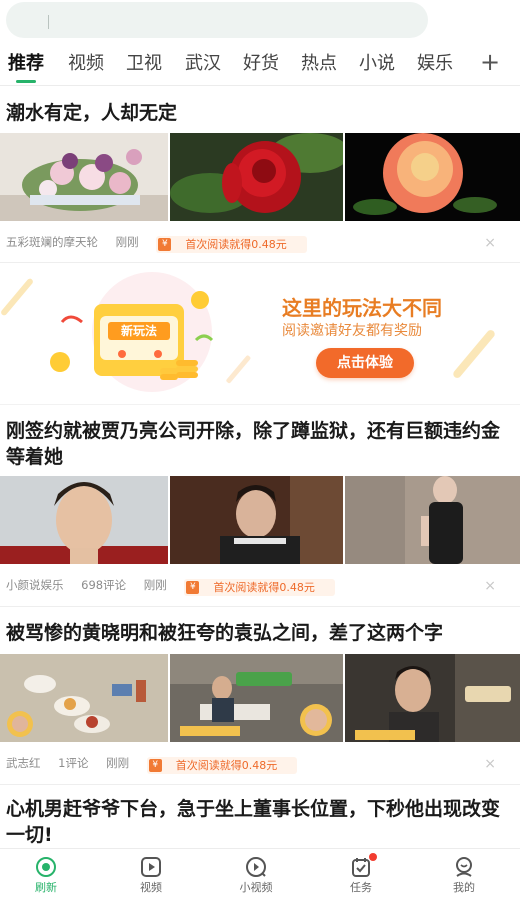 This screenshot has height=900, width=520. Describe the element at coordinates (377, 64) in the screenshot. I see `tab-novel: 小说` at that location.